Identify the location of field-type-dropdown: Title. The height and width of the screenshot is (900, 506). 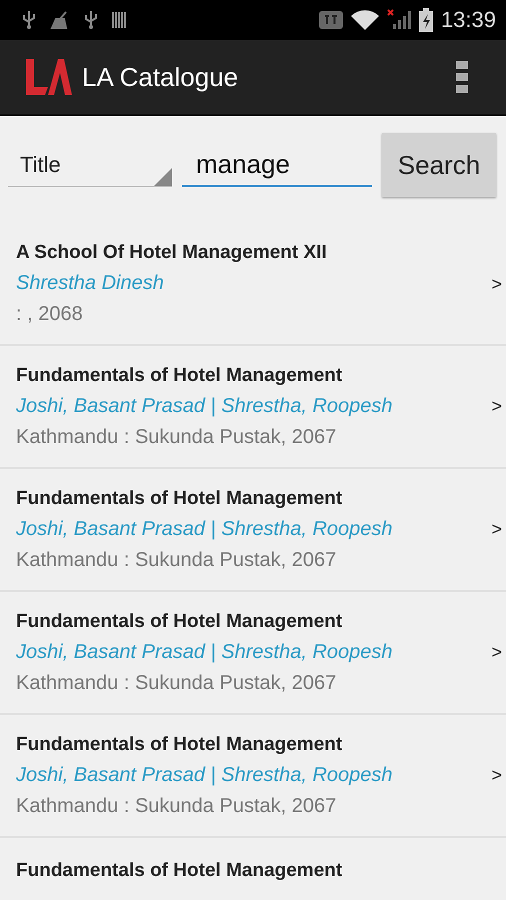
(90, 165).